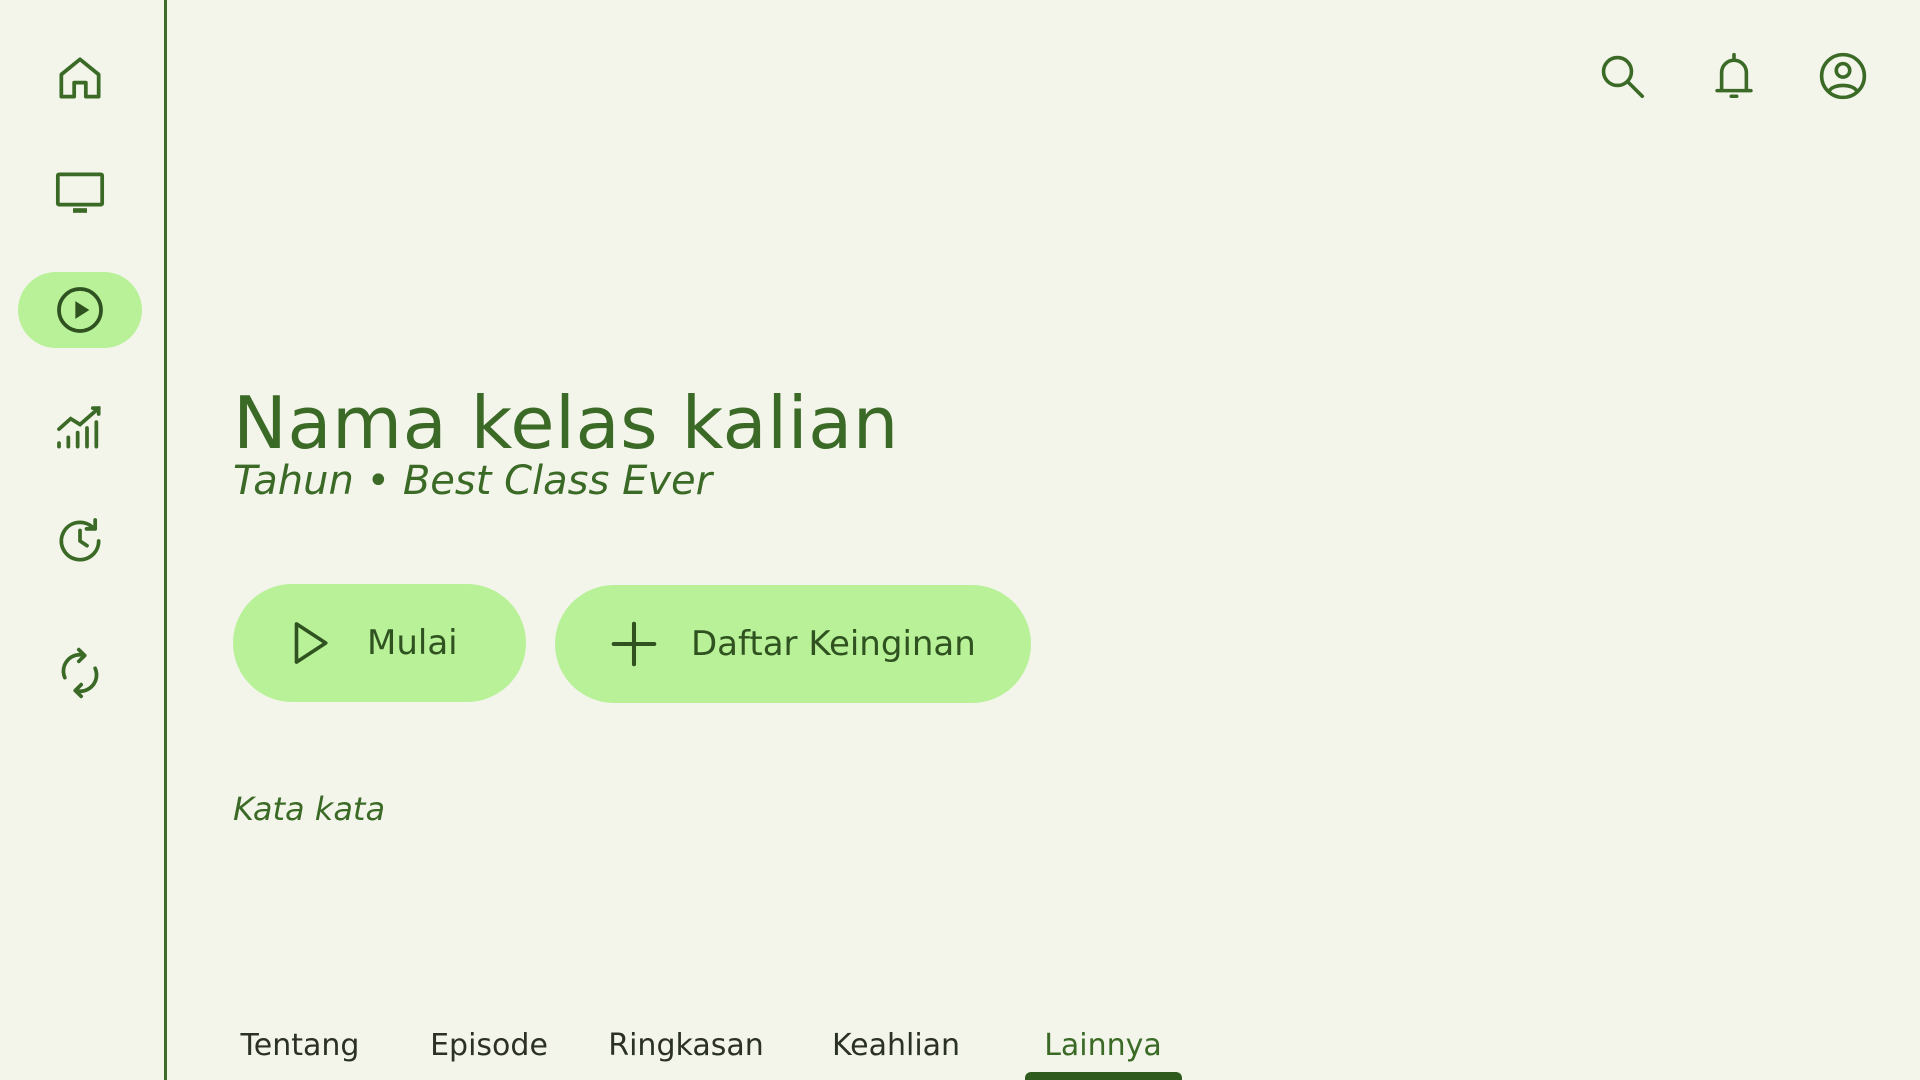 The width and height of the screenshot is (1920, 1080). I want to click on sidebar-nav, so click(83, 540).